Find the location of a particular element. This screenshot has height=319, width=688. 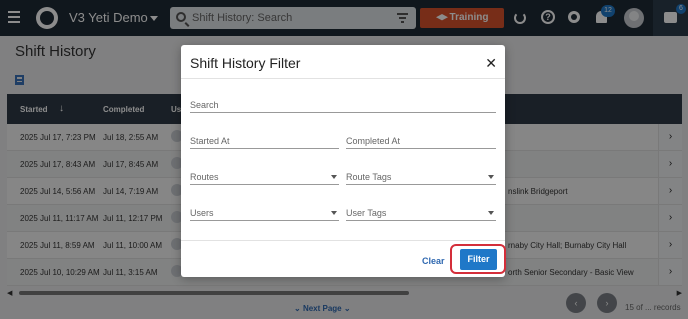

started-at-field: Started At is located at coordinates (264, 140).